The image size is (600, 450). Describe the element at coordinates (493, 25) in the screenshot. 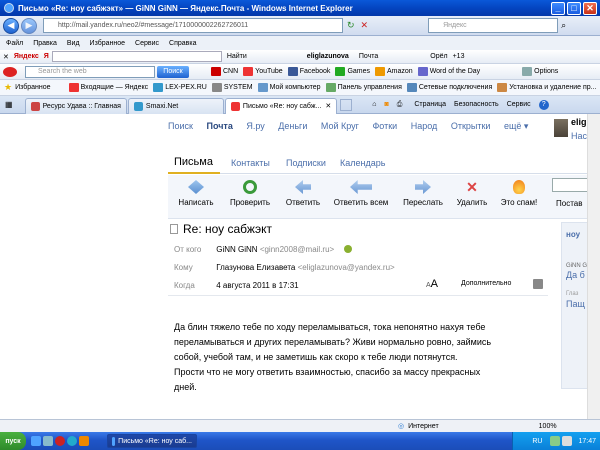

I see `search-input: Яндекс` at that location.